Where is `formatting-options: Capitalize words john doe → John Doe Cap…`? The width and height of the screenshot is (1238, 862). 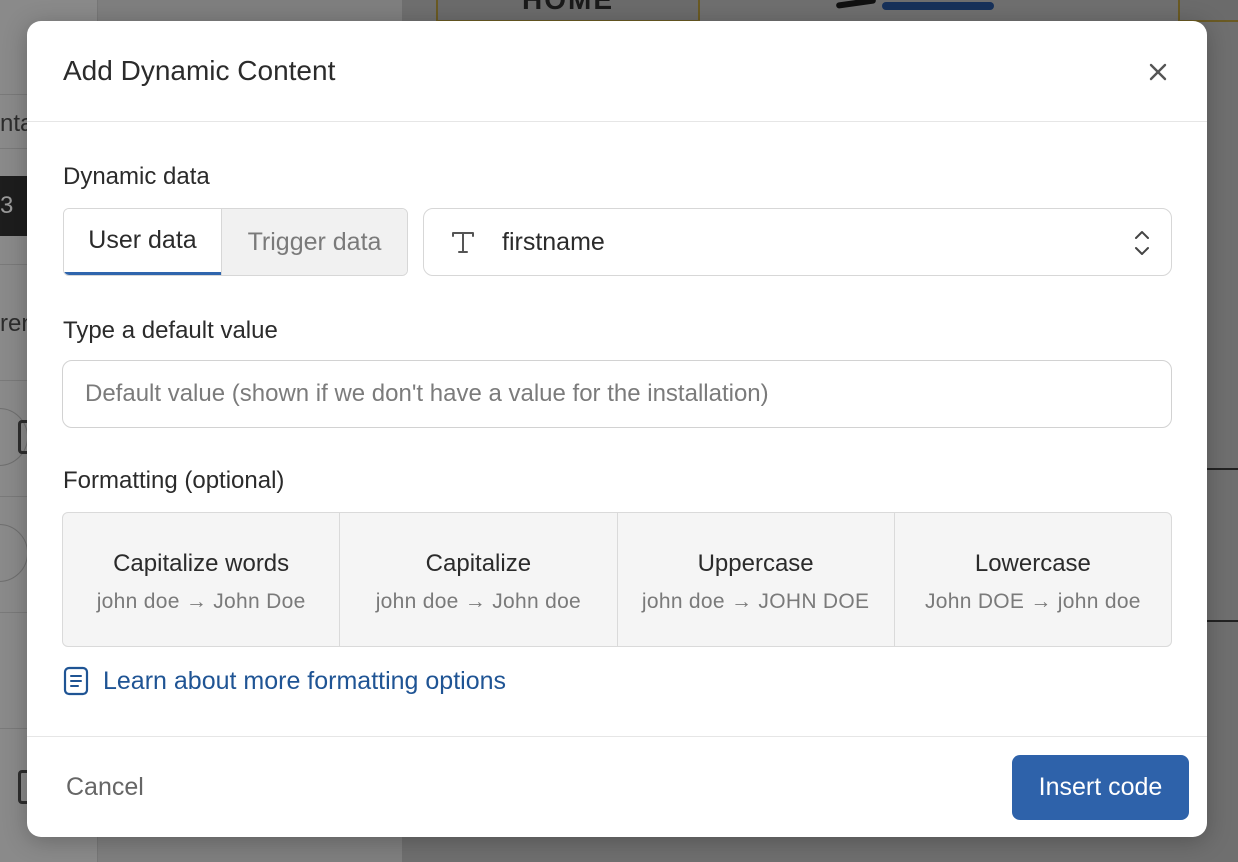
formatting-options: Capitalize words john doe → John Doe Cap… is located at coordinates (617, 579).